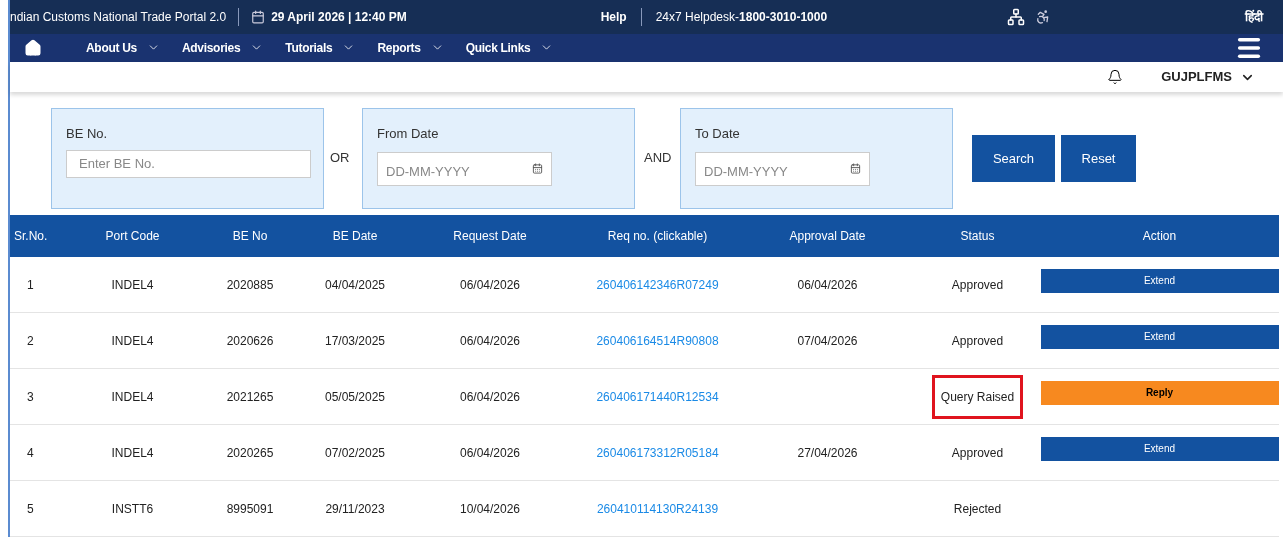  What do you see at coordinates (1115, 77) in the screenshot?
I see `notification-bell-icon` at bounding box center [1115, 77].